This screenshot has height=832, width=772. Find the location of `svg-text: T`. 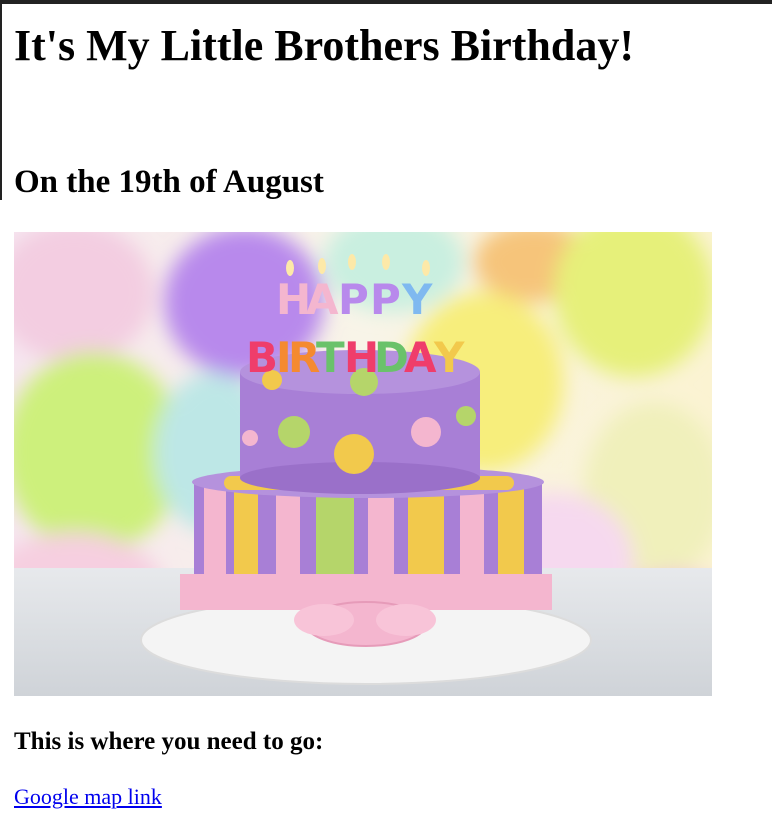

svg-text: T is located at coordinates (330, 357).